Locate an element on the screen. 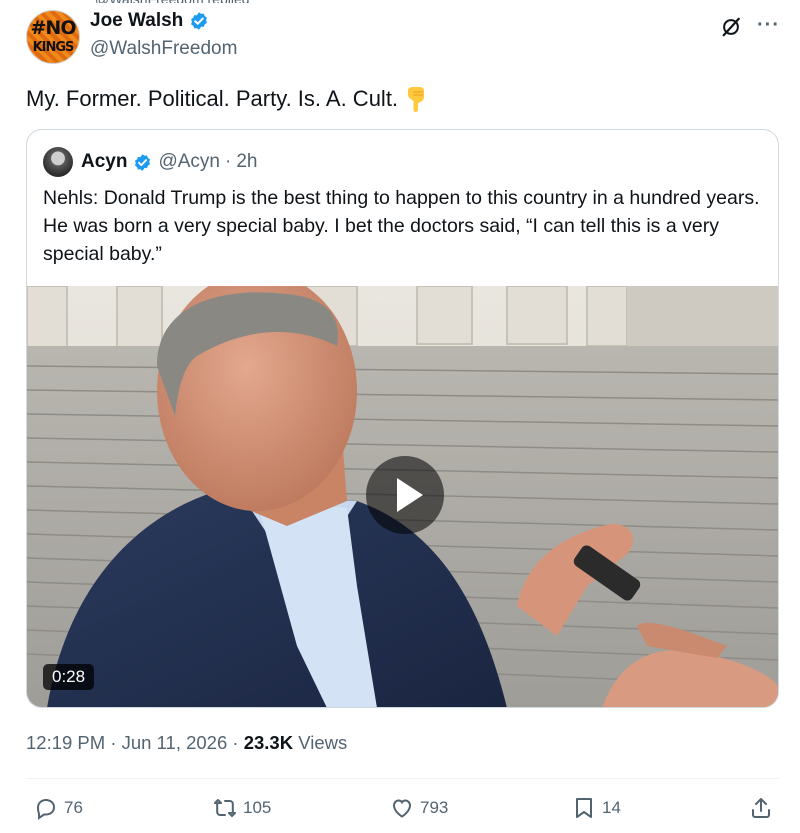 The width and height of the screenshot is (800, 833). avatar-text-bottom: KINGS is located at coordinates (53, 47).